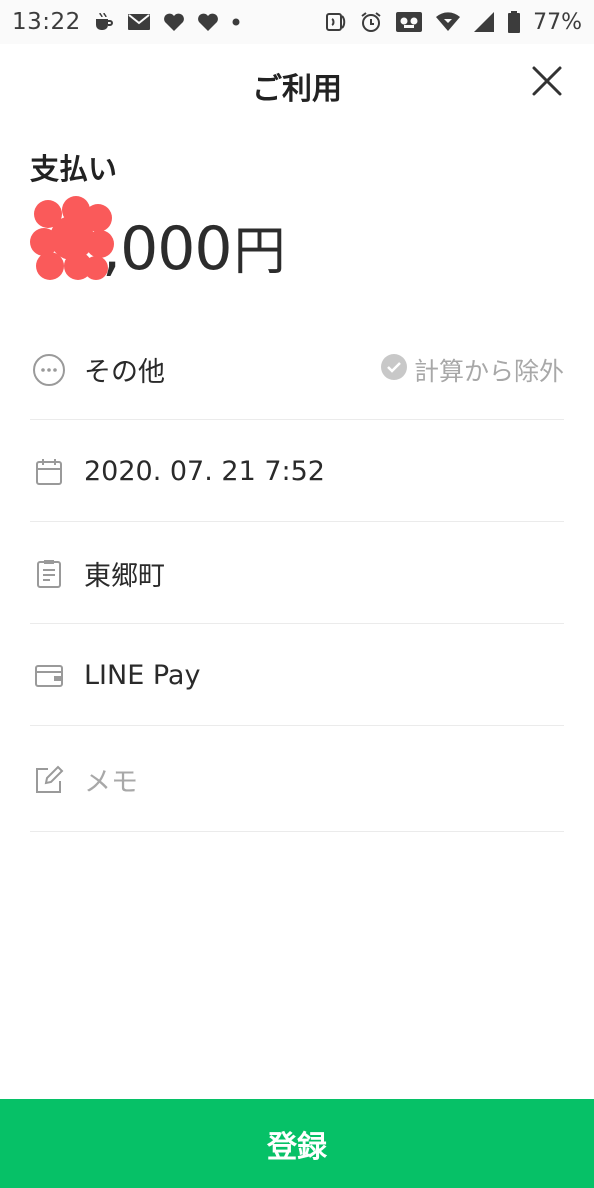 The width and height of the screenshot is (594, 1188). Describe the element at coordinates (204, 471) in the screenshot. I see `date-value: 2020. 07. 21 7:52` at that location.